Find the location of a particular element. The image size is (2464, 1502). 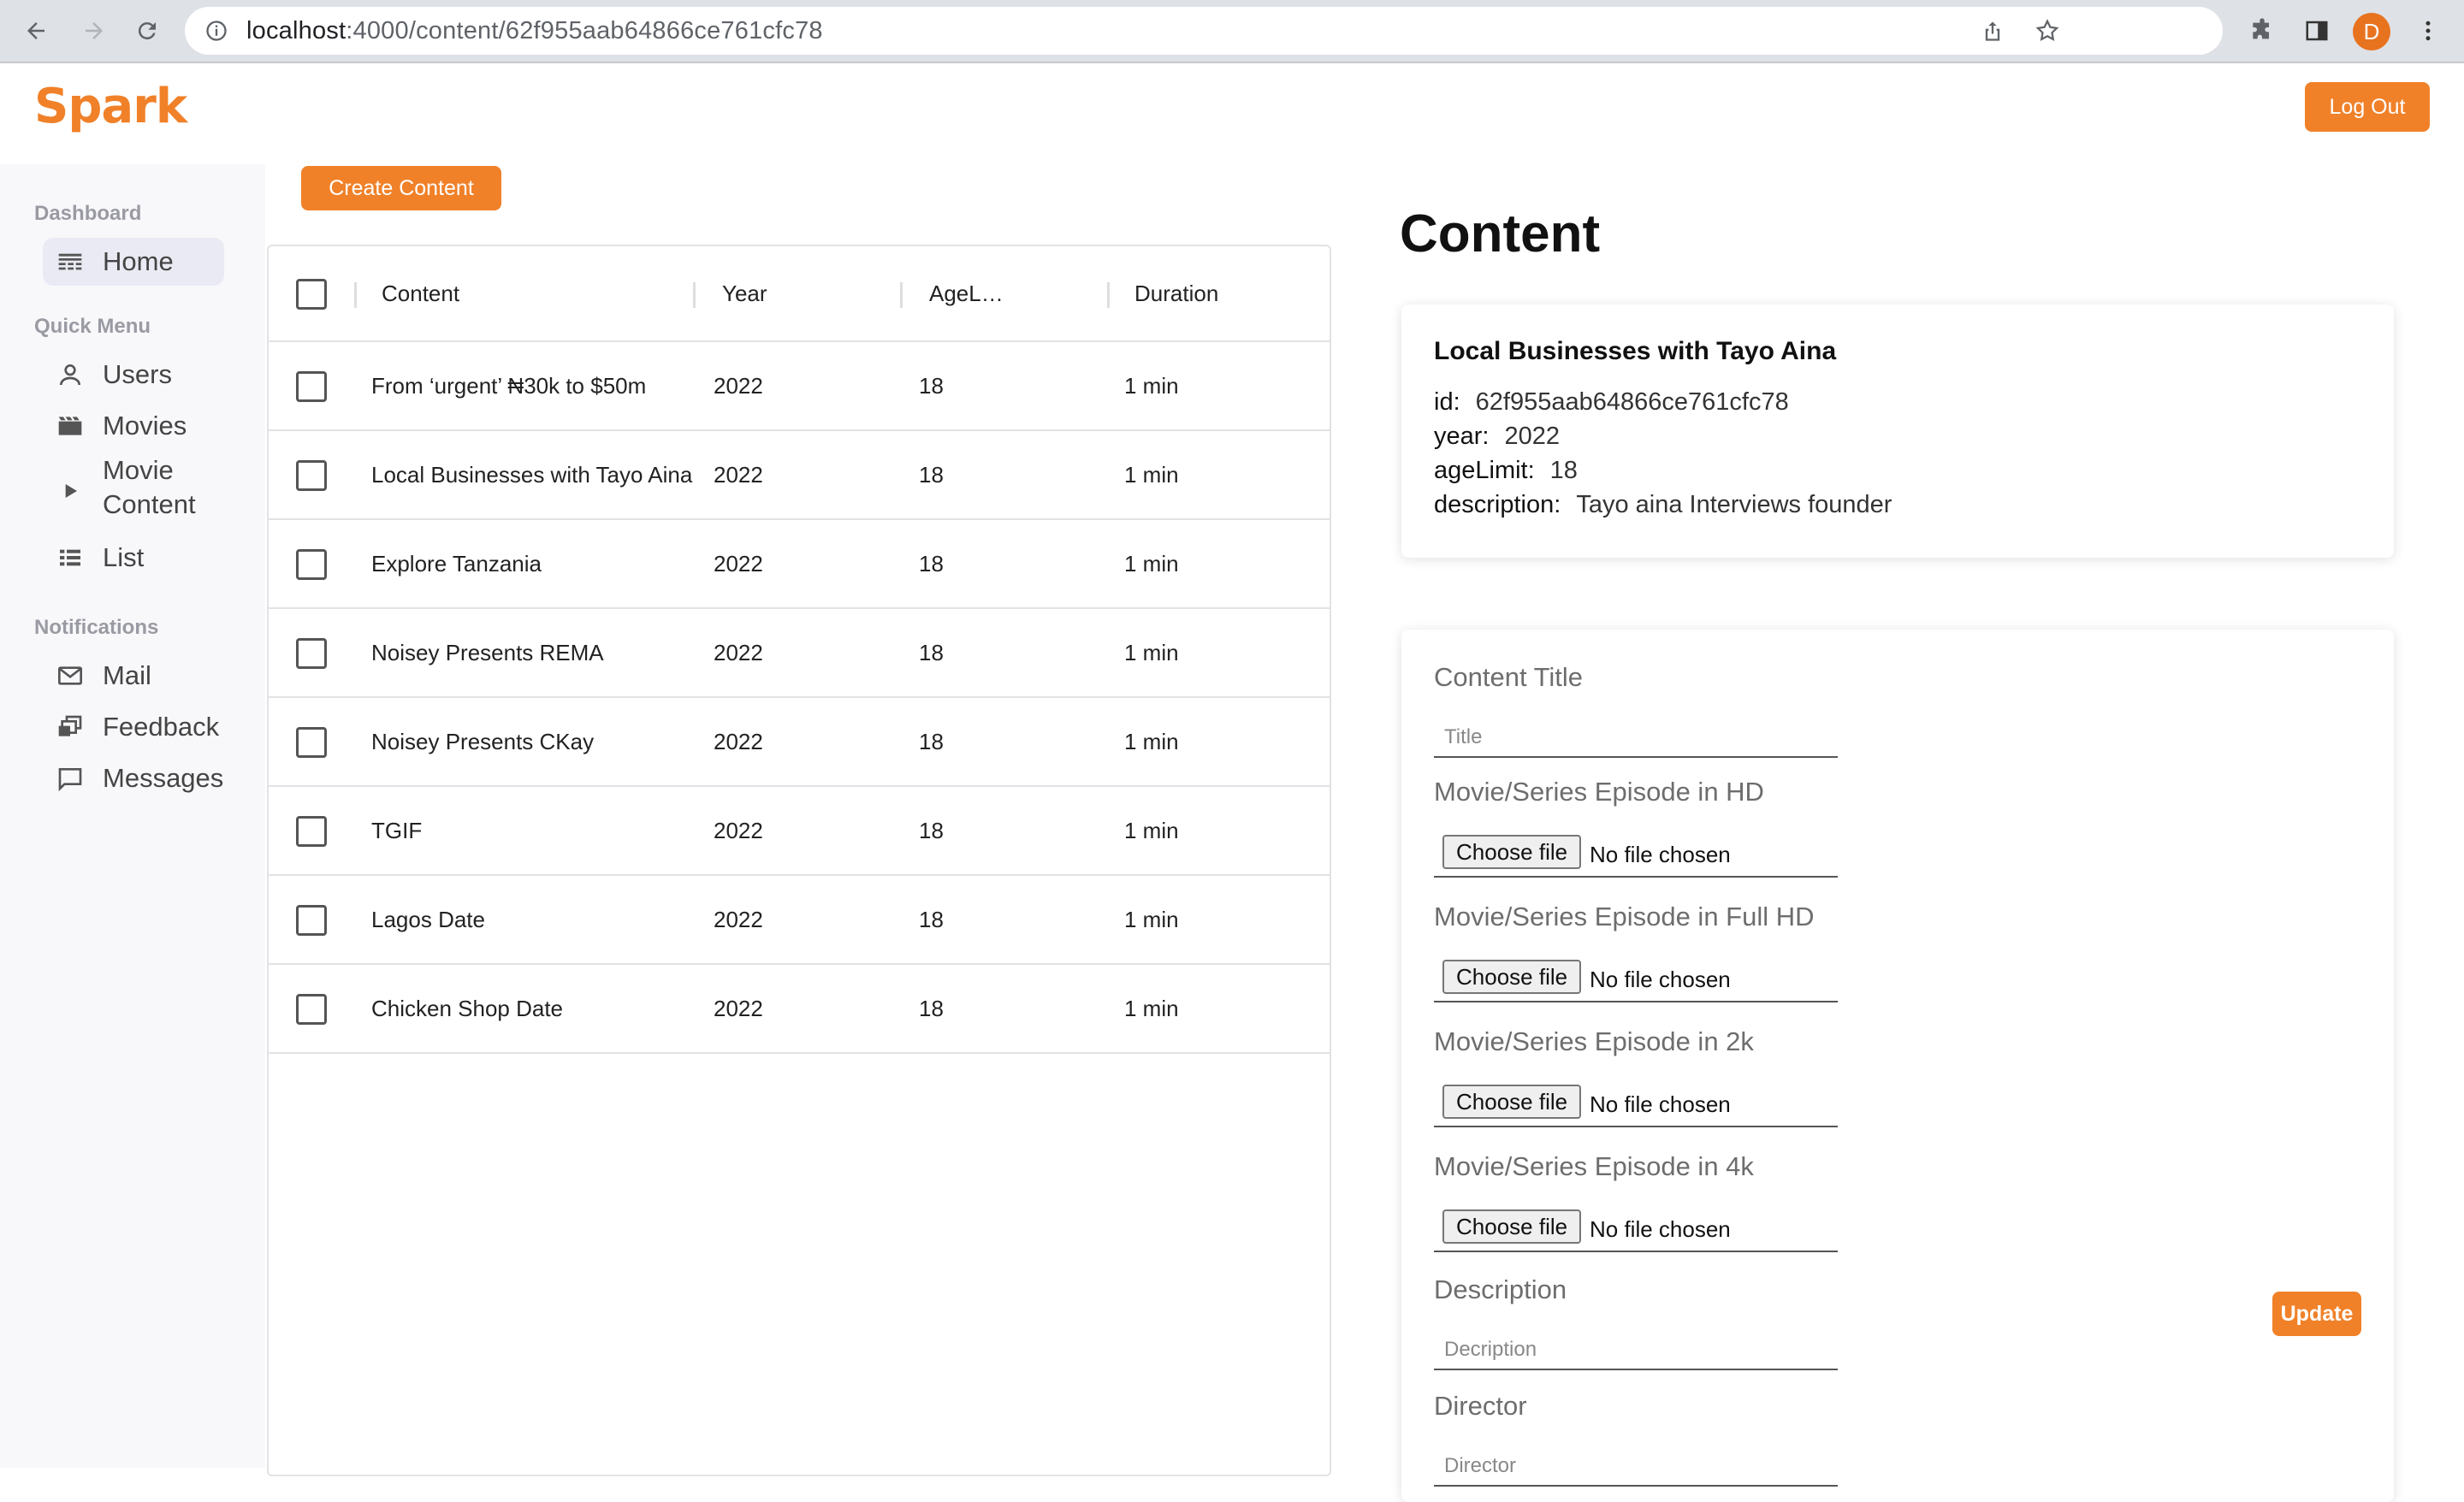

create-content-button: Create Content is located at coordinates (401, 188).